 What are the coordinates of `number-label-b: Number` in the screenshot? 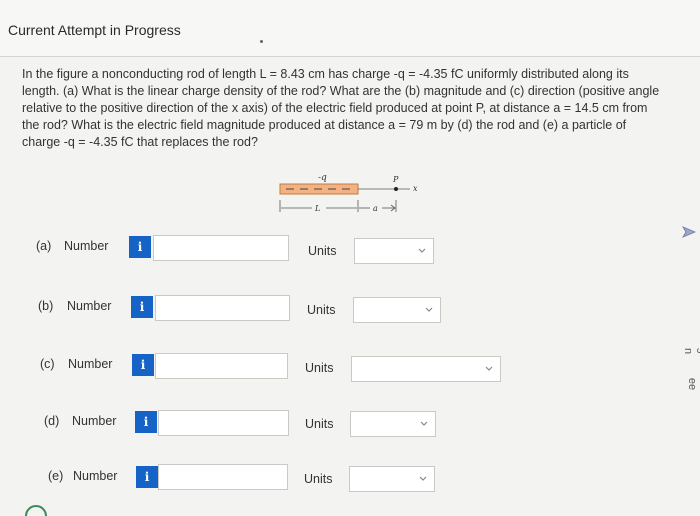 It's located at (89, 306).